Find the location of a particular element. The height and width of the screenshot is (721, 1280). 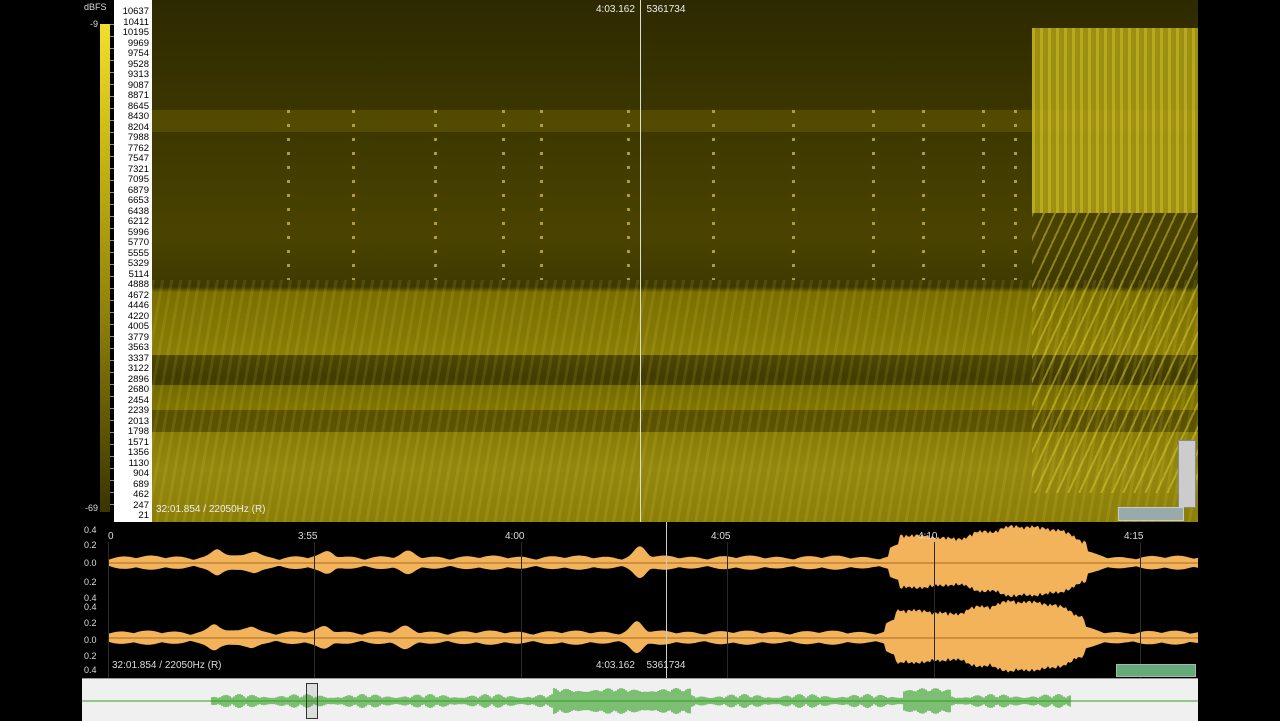

vertical-scrollbar is located at coordinates (1187, 474).